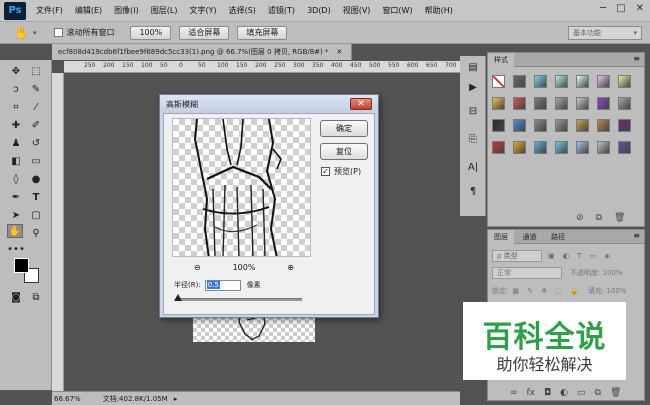  I want to click on status-zoom: 66.67%, so click(67, 399).